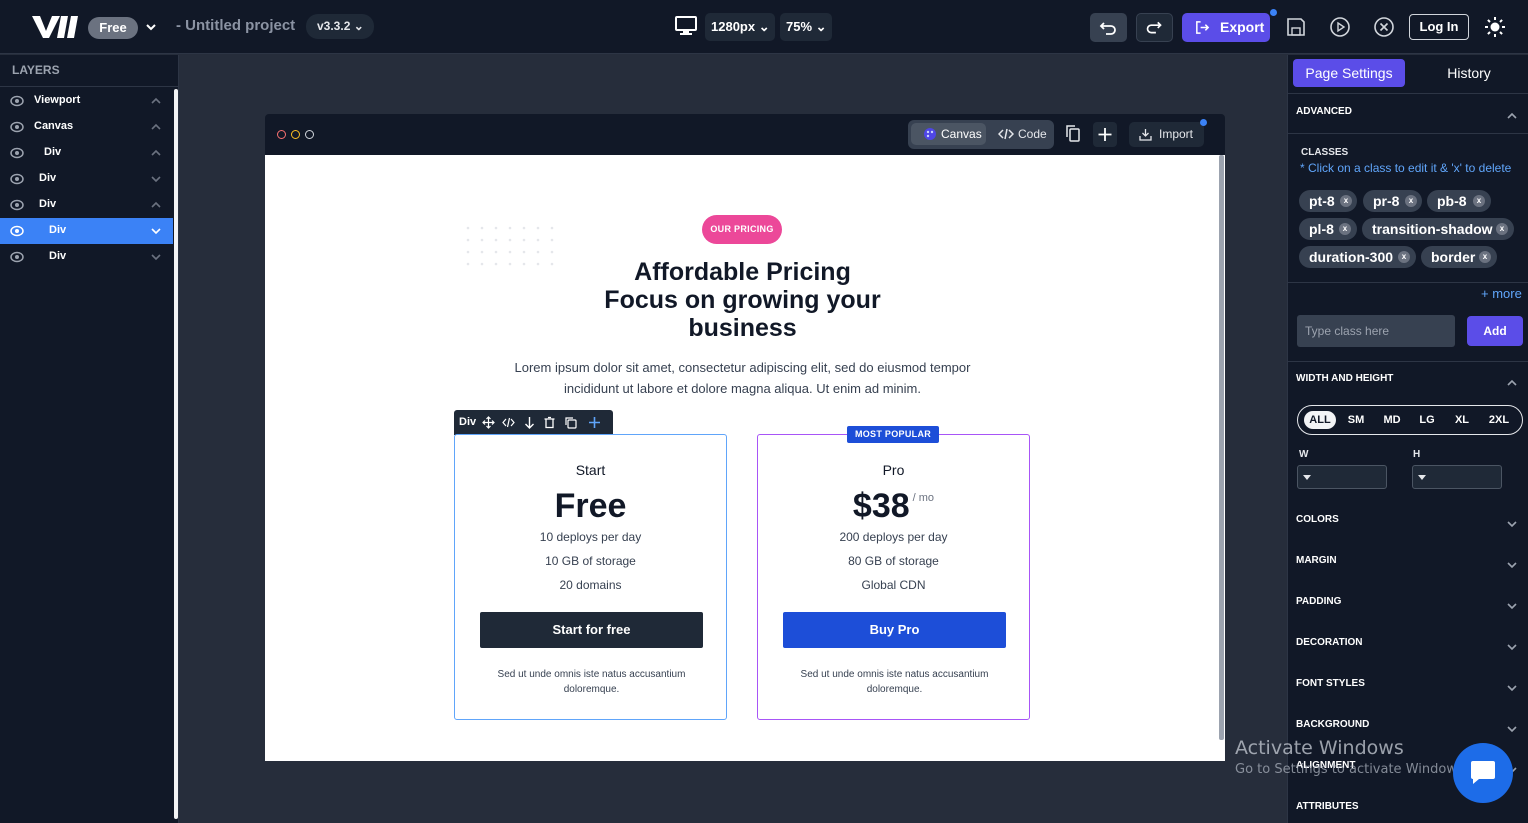 The image size is (1528, 823). What do you see at coordinates (1459, 257) in the screenshot?
I see `class-chip: border x` at bounding box center [1459, 257].